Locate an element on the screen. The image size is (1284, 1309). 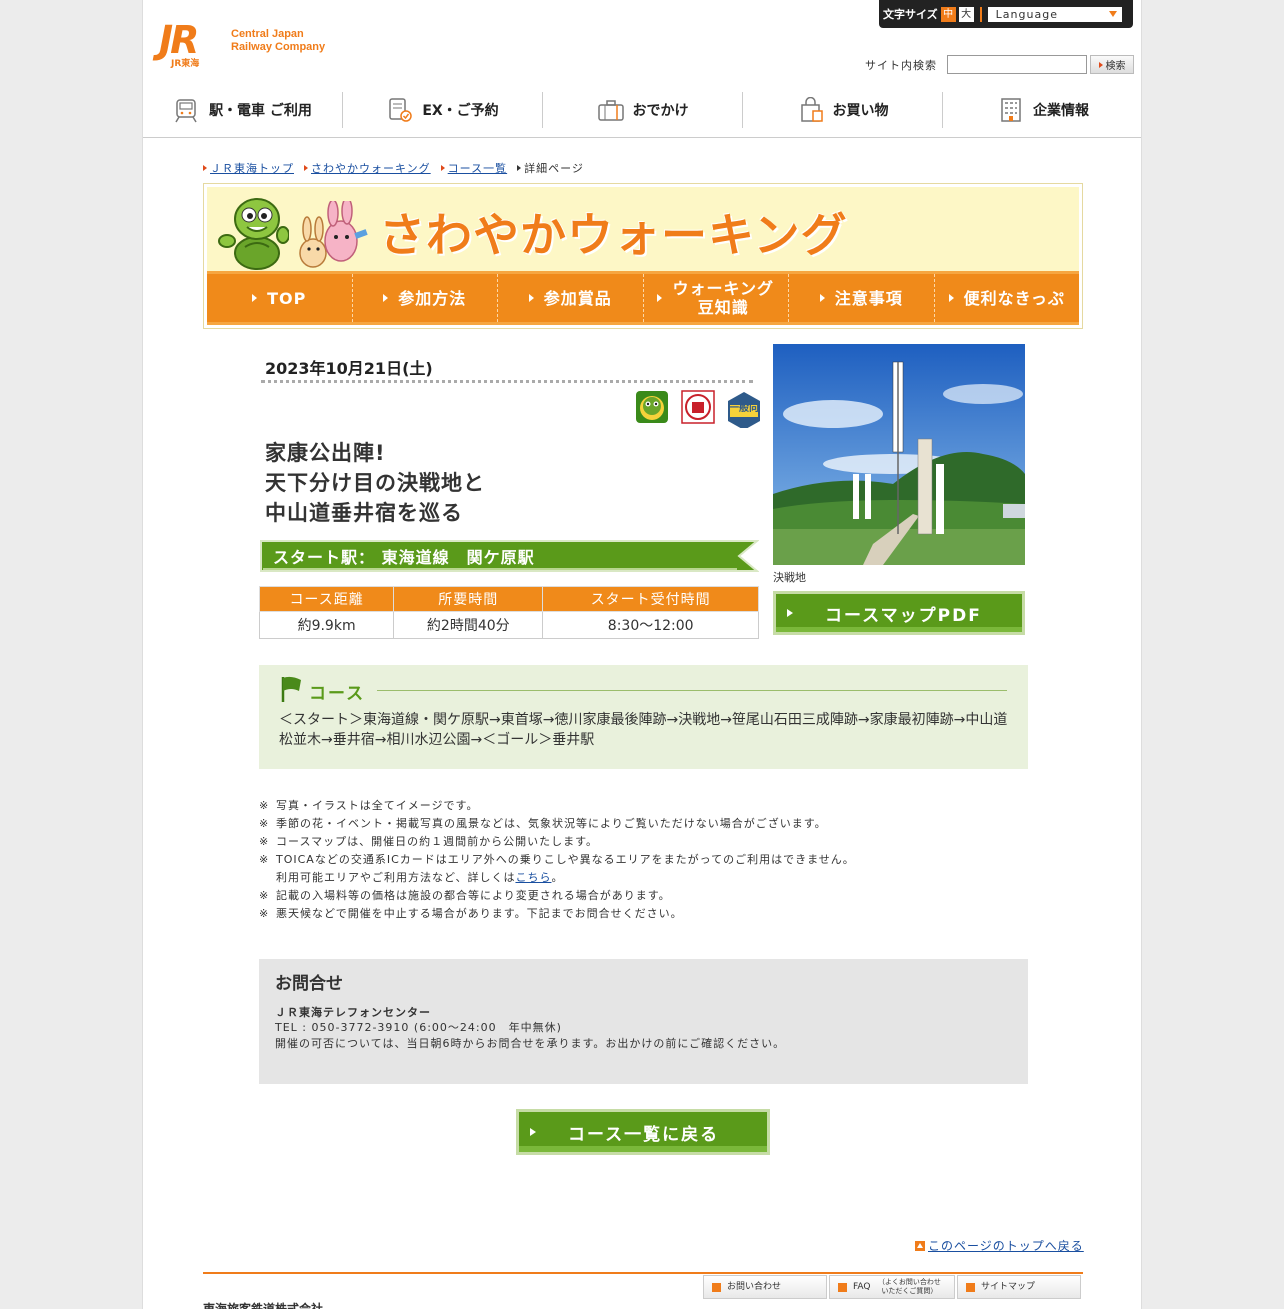
subnav-prizes: 参加賞品 is located at coordinates (571, 298).